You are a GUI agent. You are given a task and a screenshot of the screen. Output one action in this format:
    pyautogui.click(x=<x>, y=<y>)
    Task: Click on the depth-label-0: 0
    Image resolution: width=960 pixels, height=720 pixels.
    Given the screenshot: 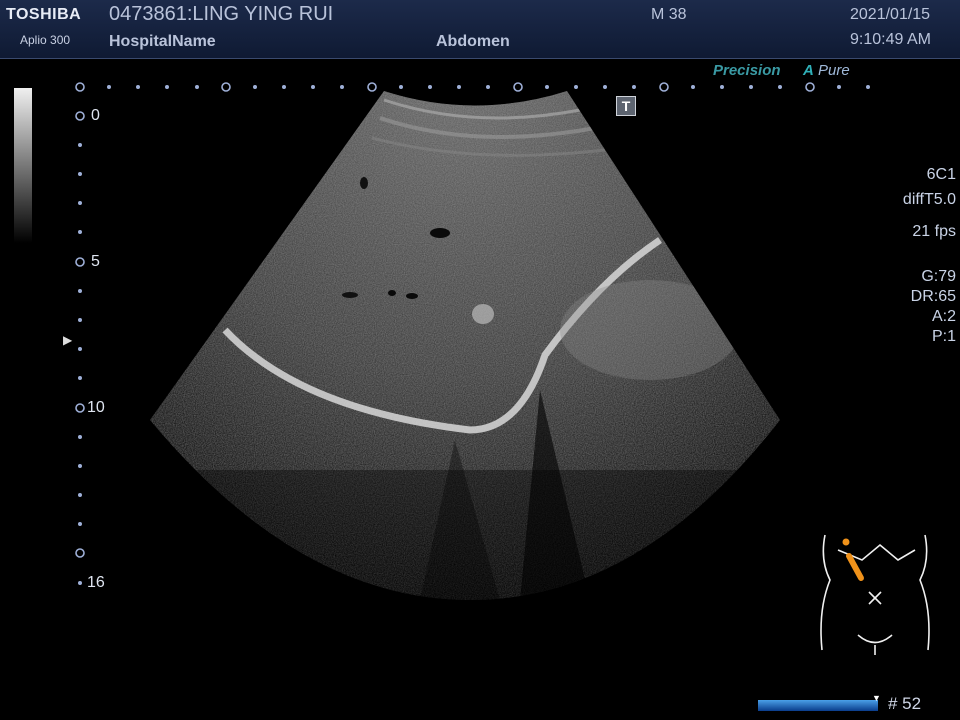 What is the action you would take?
    pyautogui.click(x=95, y=115)
    